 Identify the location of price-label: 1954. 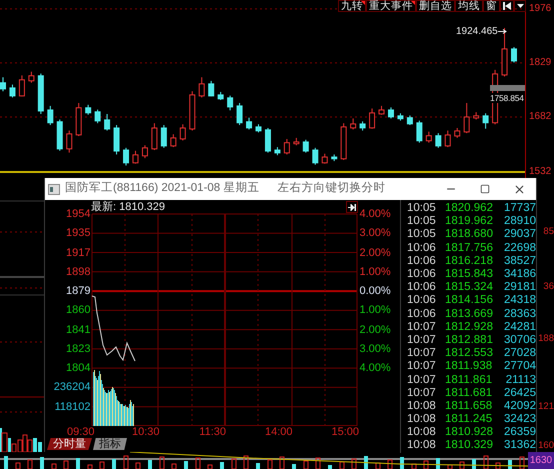
(78, 214).